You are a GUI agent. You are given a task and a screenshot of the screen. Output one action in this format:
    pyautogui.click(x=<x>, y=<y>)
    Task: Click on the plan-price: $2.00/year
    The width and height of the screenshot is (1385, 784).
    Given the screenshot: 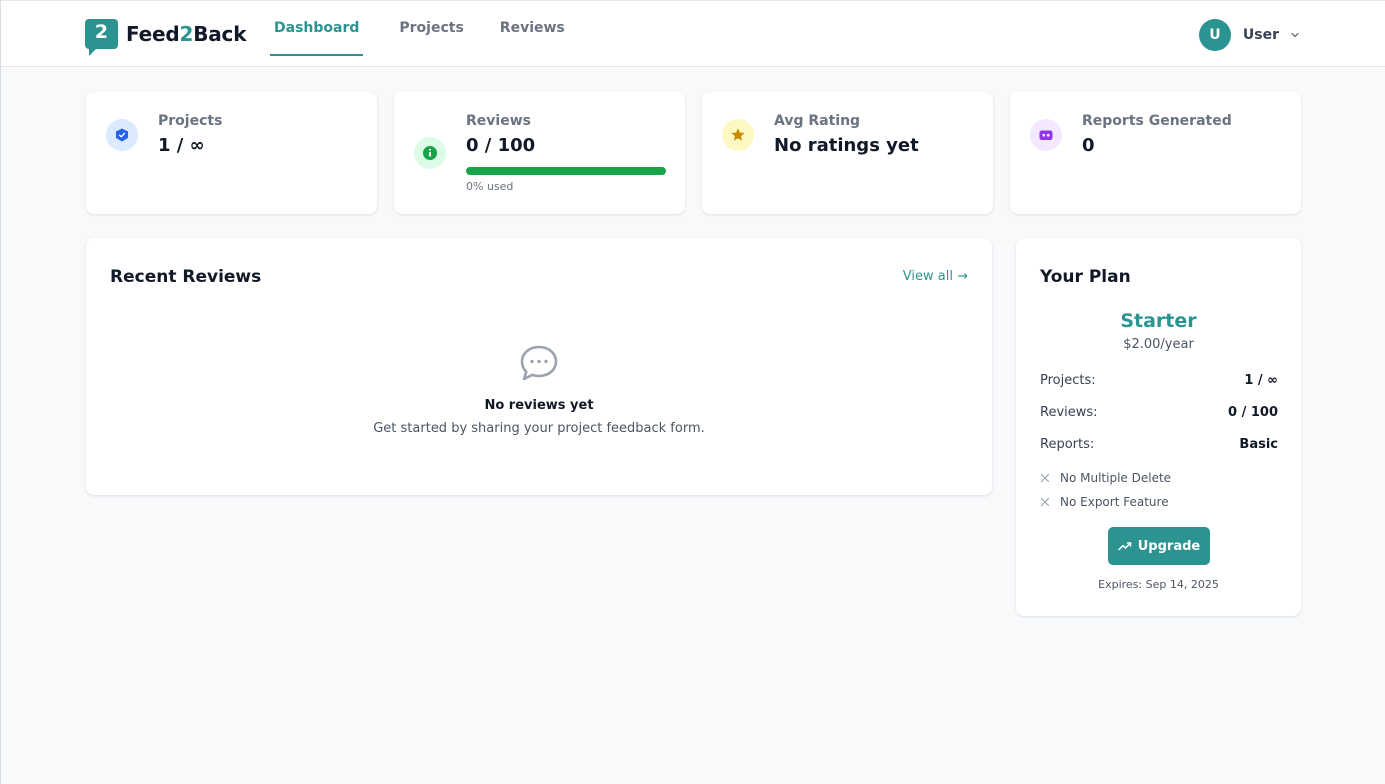 What is the action you would take?
    pyautogui.click(x=1158, y=344)
    